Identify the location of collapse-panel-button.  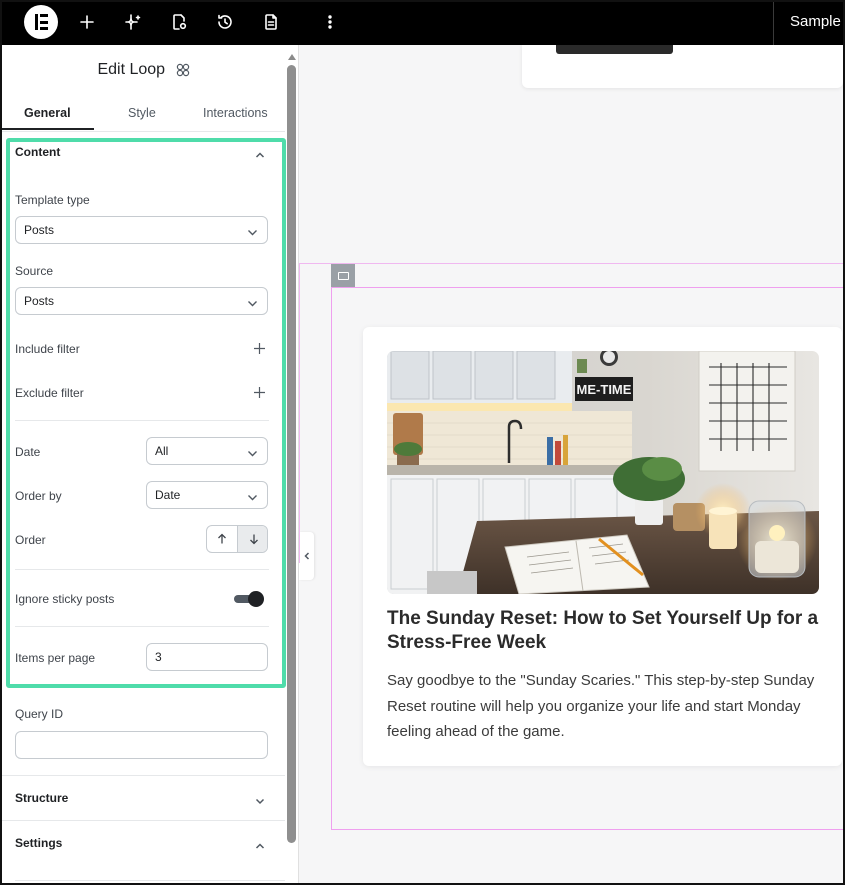
(306, 556).